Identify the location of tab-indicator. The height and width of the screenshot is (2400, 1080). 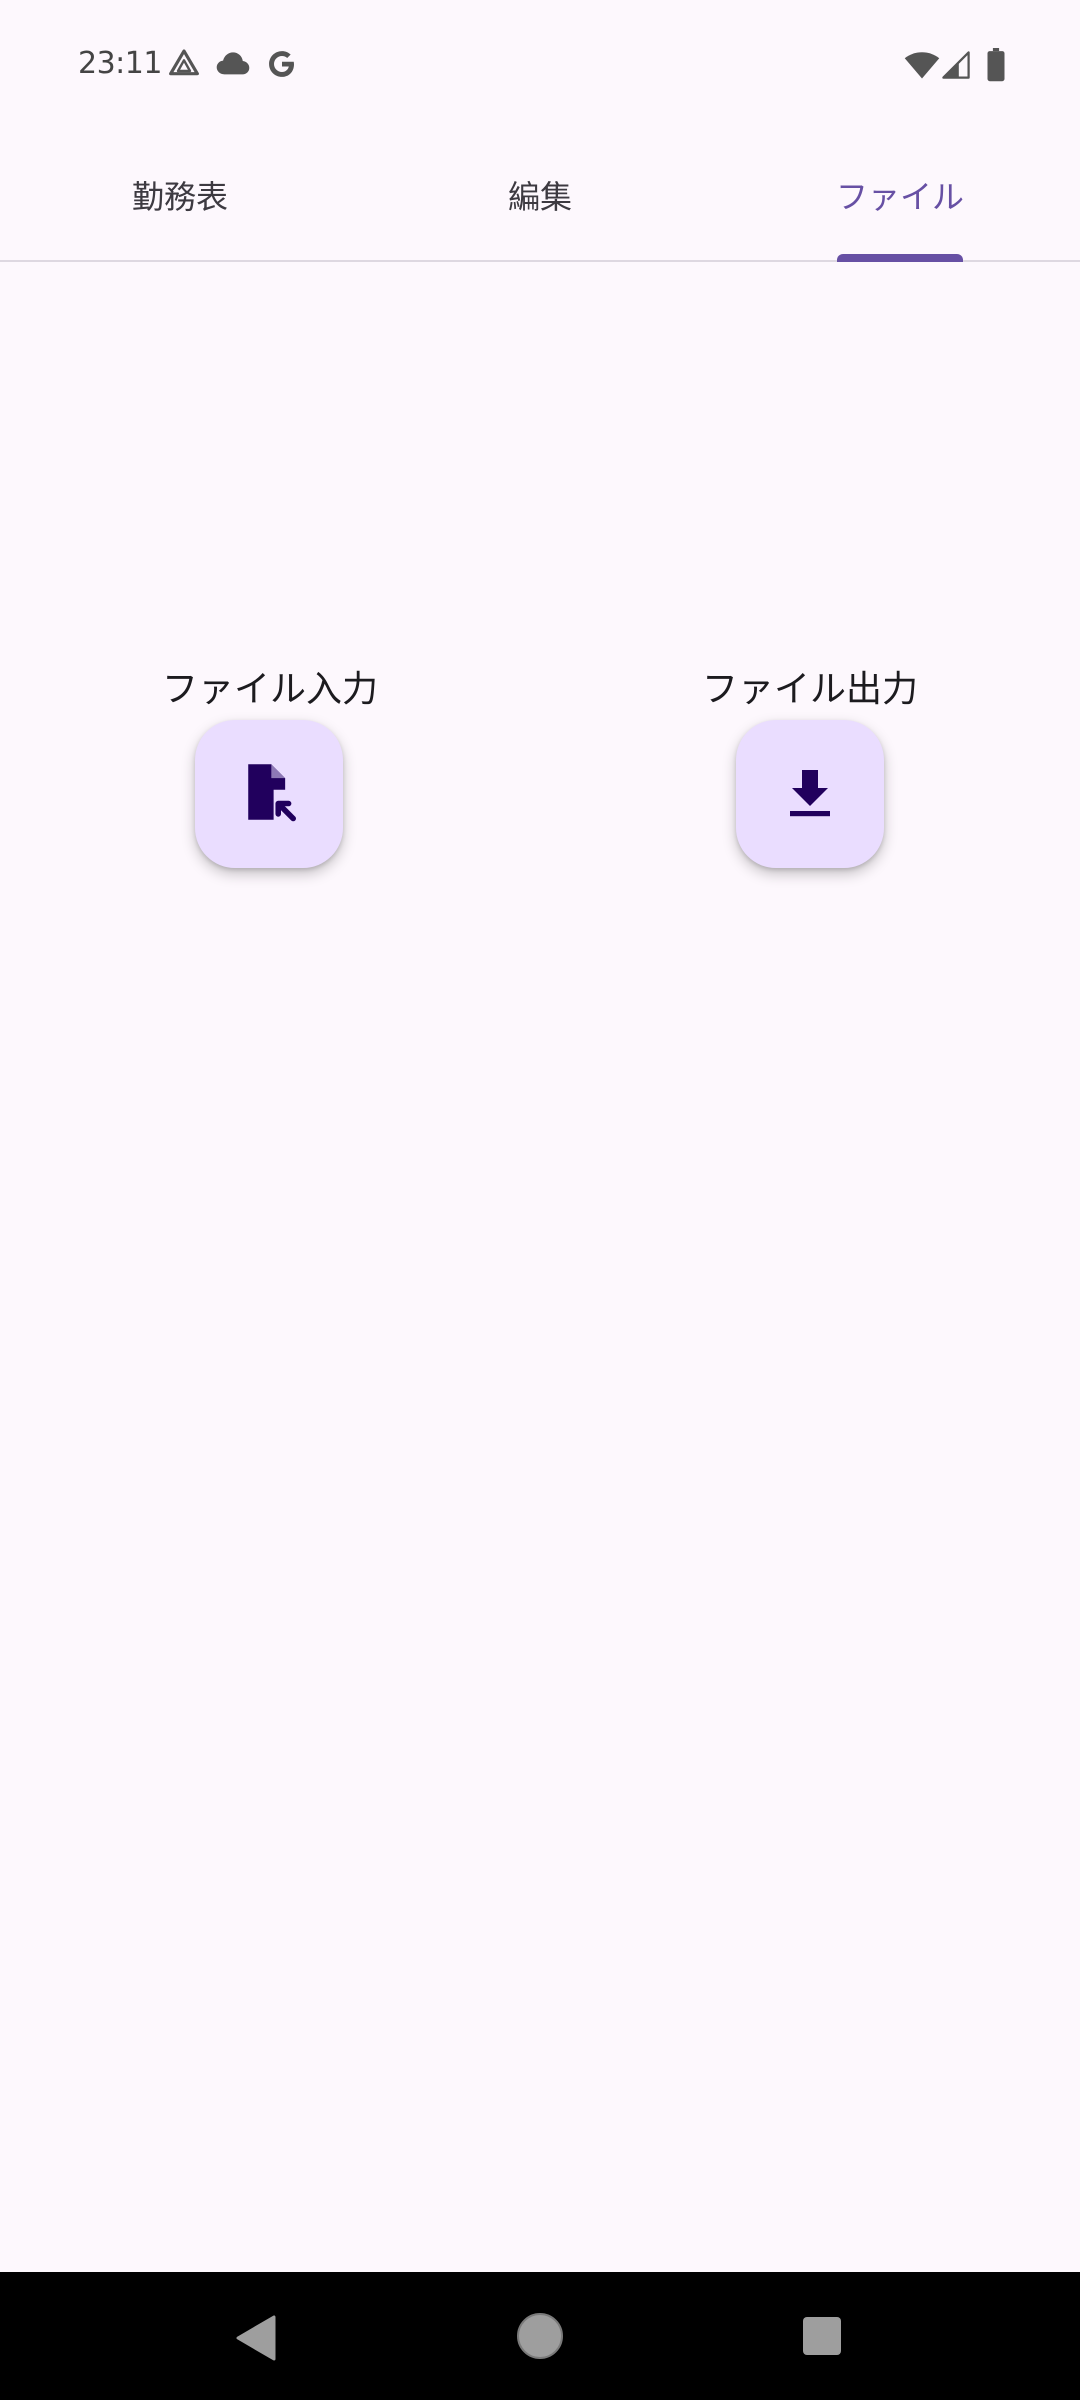
(900, 258).